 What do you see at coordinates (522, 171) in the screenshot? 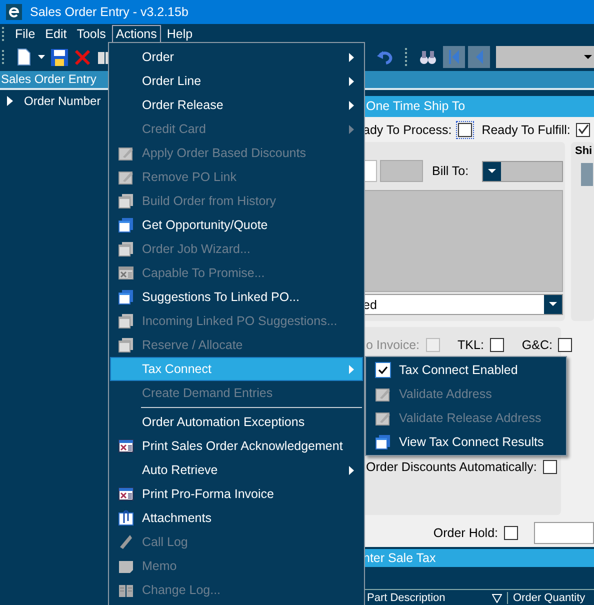
I see `bill-to-dropdown` at bounding box center [522, 171].